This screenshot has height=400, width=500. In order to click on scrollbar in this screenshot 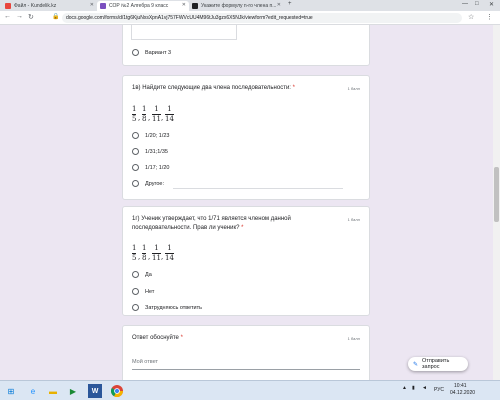, I will do `click(496, 202)`.